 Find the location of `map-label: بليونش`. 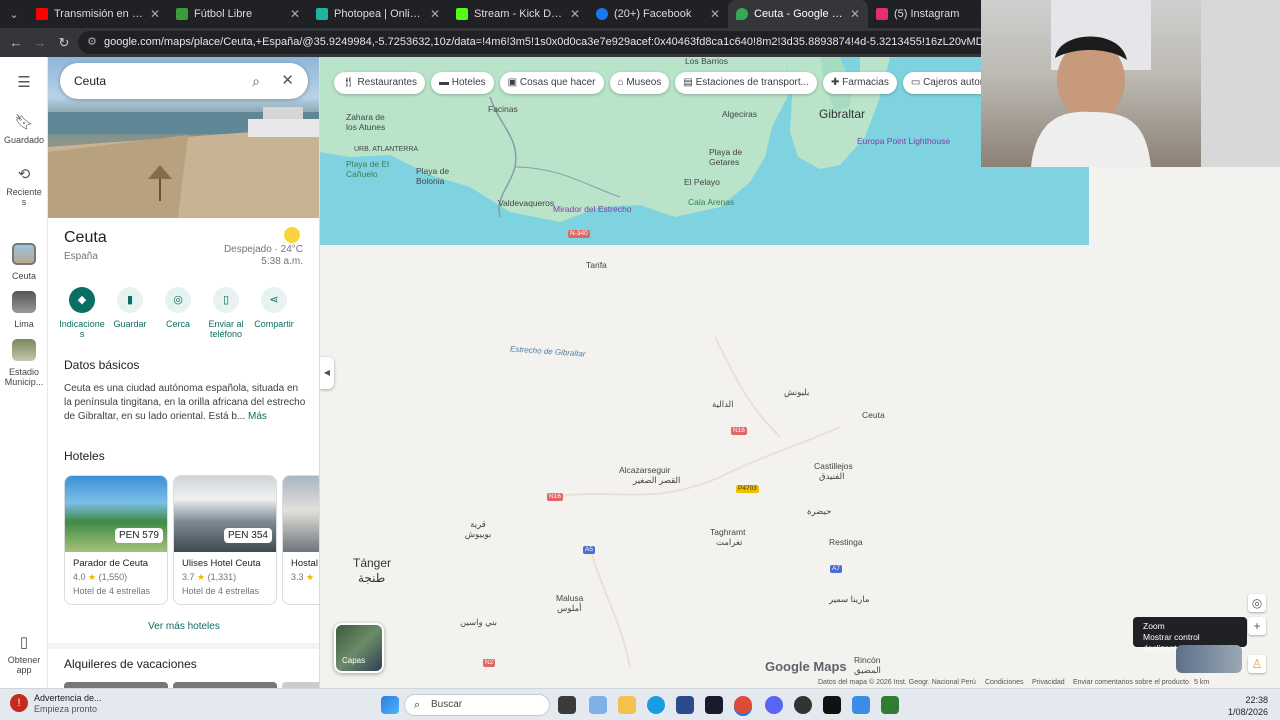

map-label: بليونش is located at coordinates (797, 392).